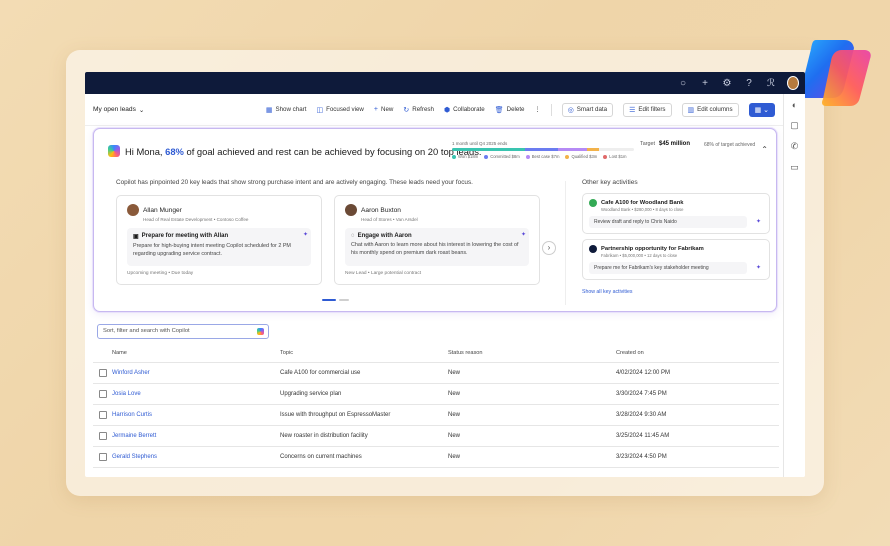  I want to click on chart-icon: ▦, so click(269, 110).